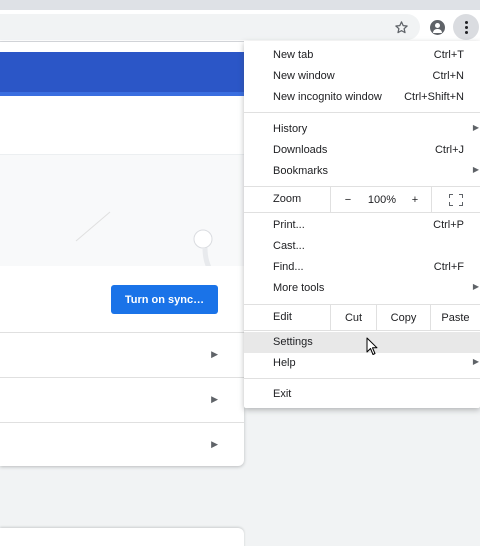 This screenshot has height=546, width=480. What do you see at coordinates (362, 76) in the screenshot?
I see `menu-item-new-window: New window Ctrl+N` at bounding box center [362, 76].